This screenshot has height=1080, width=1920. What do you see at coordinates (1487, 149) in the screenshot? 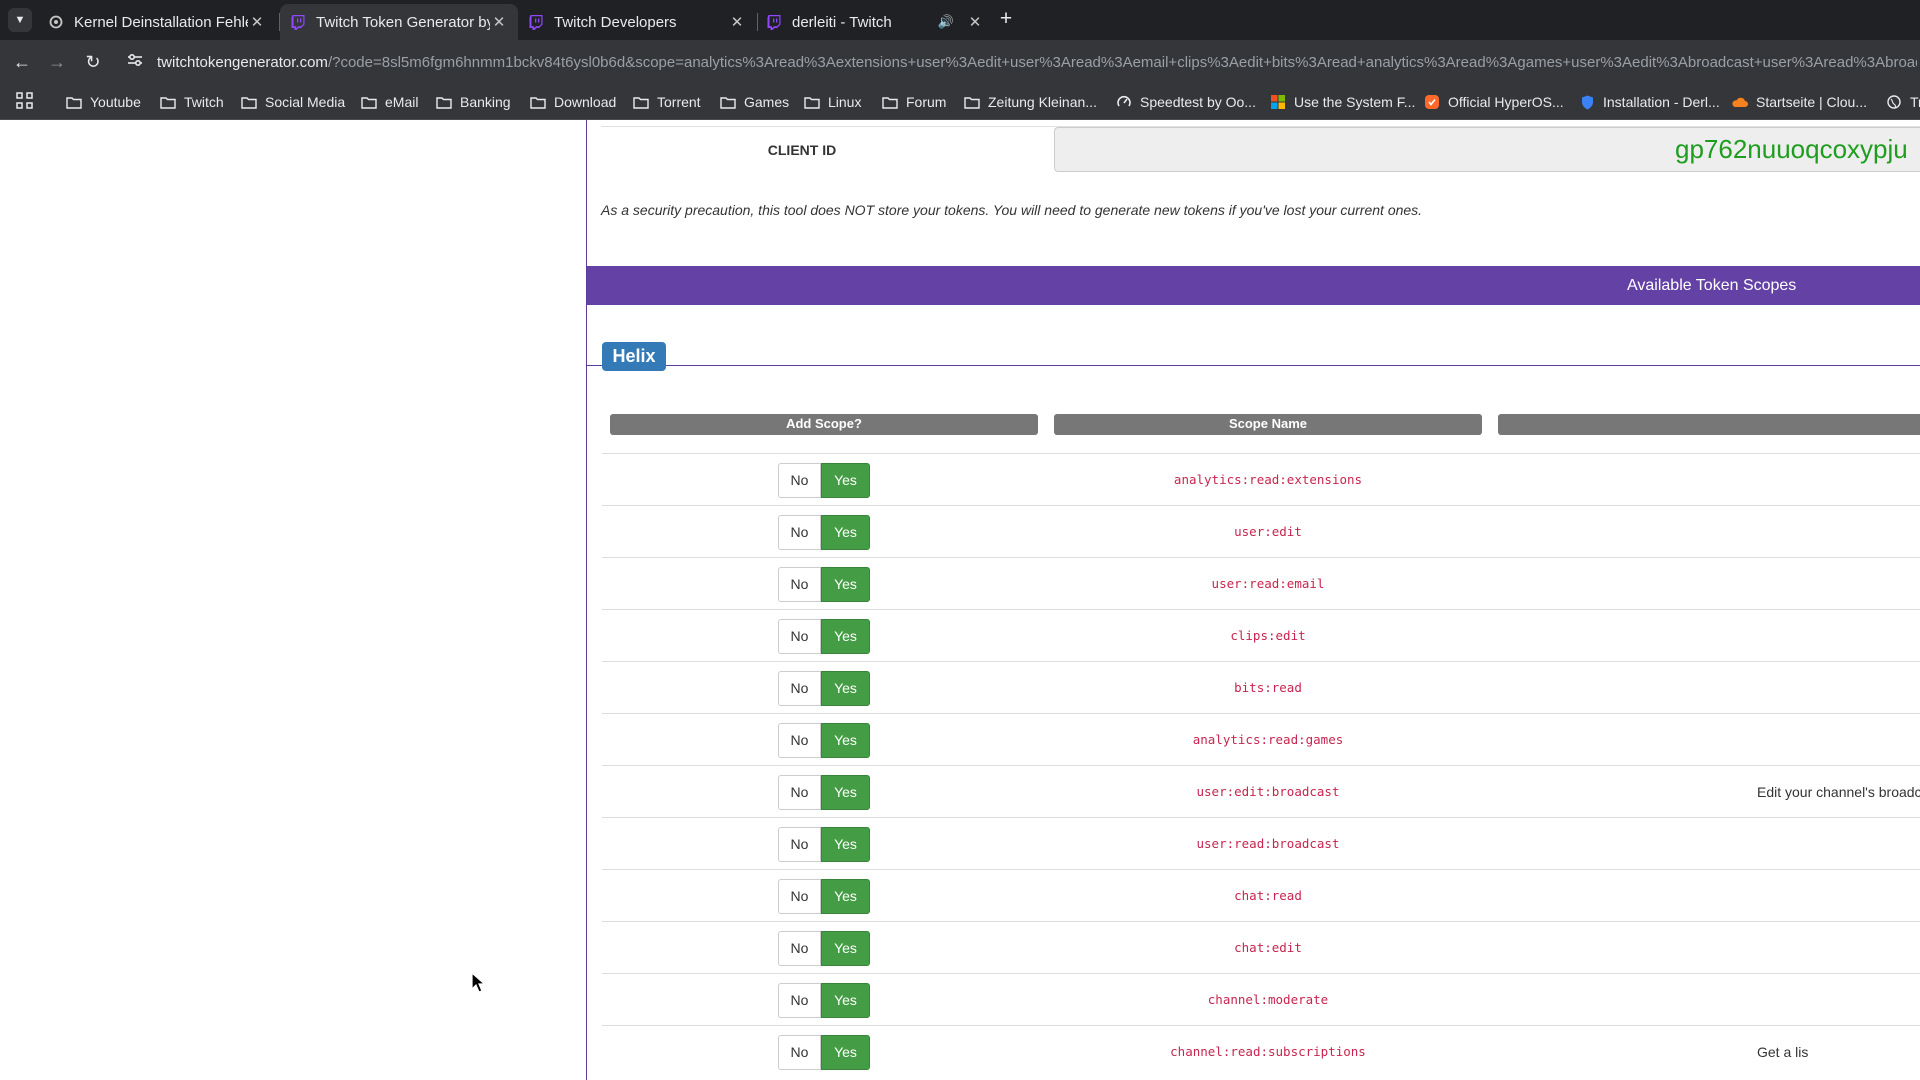
I see `client-id-field: gp762nuuoqcoxypju` at bounding box center [1487, 149].